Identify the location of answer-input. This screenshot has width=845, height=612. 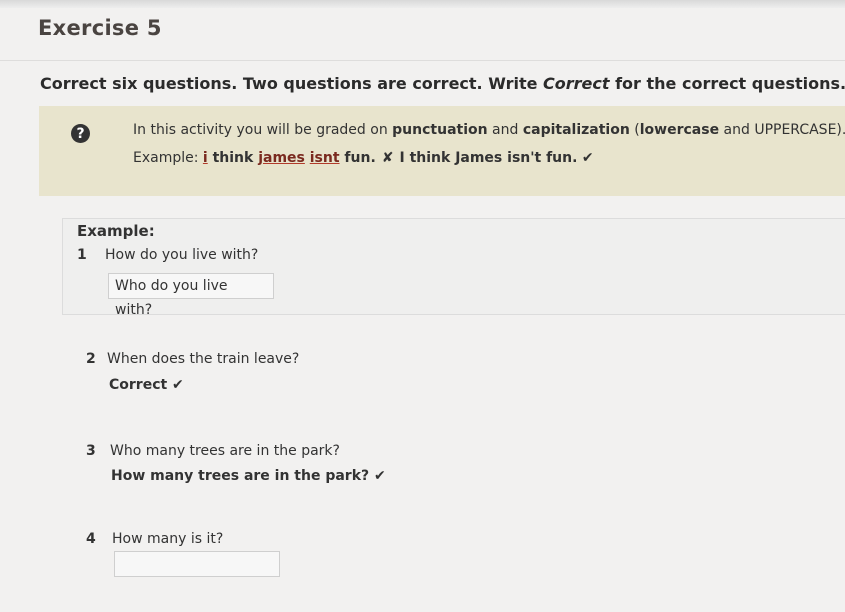
(197, 564).